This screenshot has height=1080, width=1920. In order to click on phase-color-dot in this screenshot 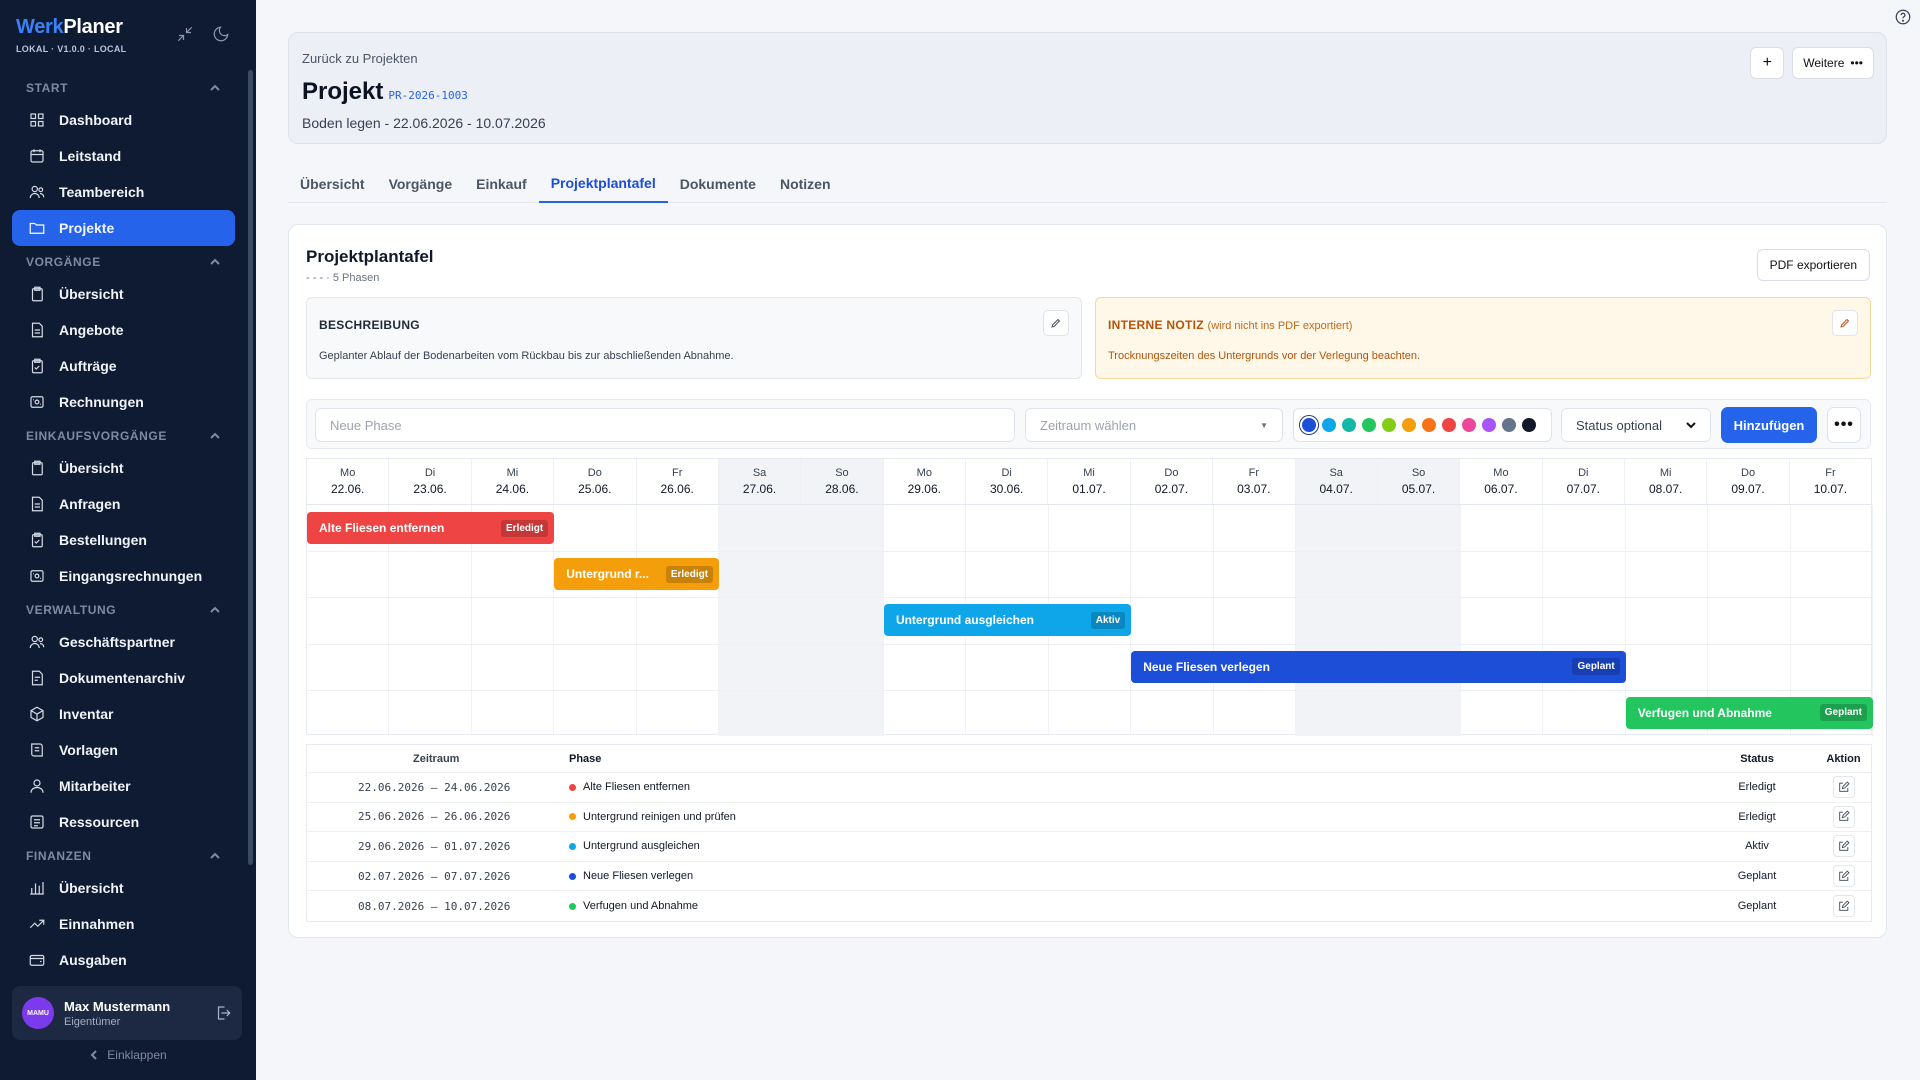, I will do `click(572, 906)`.